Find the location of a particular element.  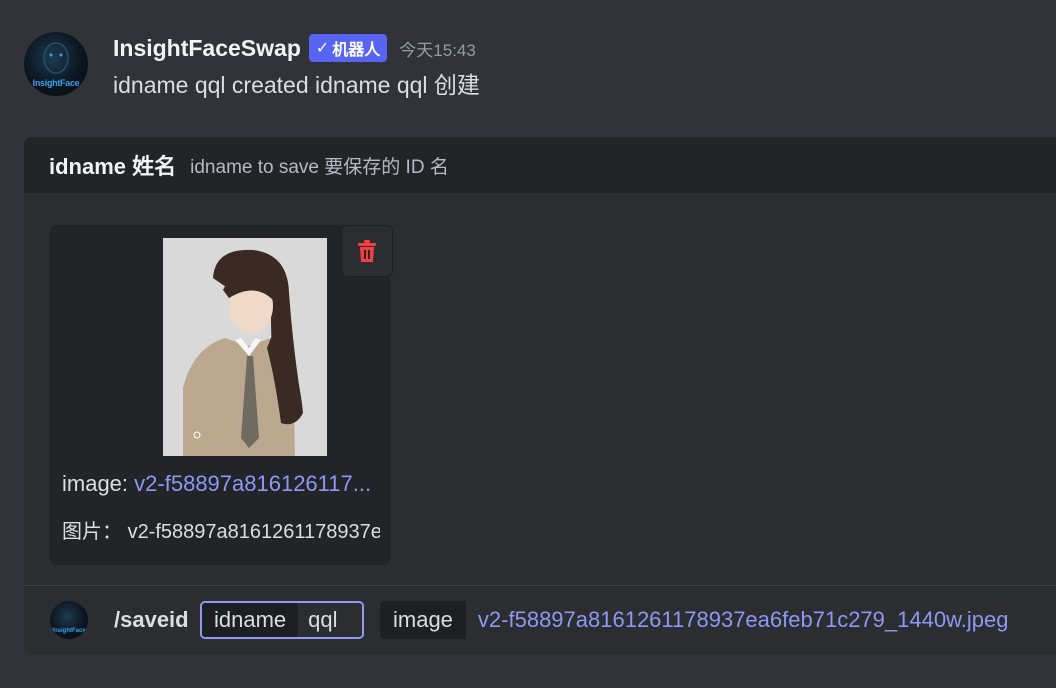

attachment-photo is located at coordinates (245, 347).